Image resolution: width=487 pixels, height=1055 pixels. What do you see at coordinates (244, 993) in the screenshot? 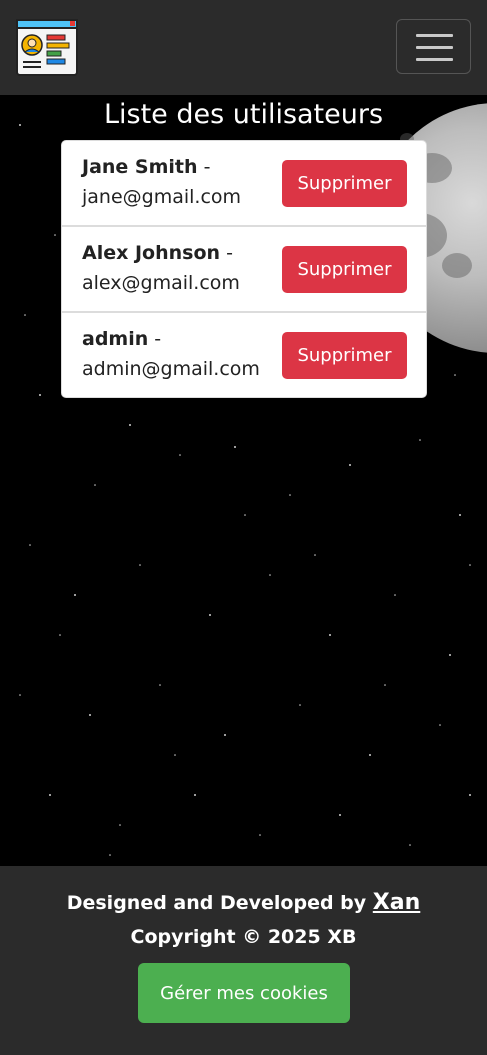
I see `manage-cookies-button: Gérer mes cookies` at bounding box center [244, 993].